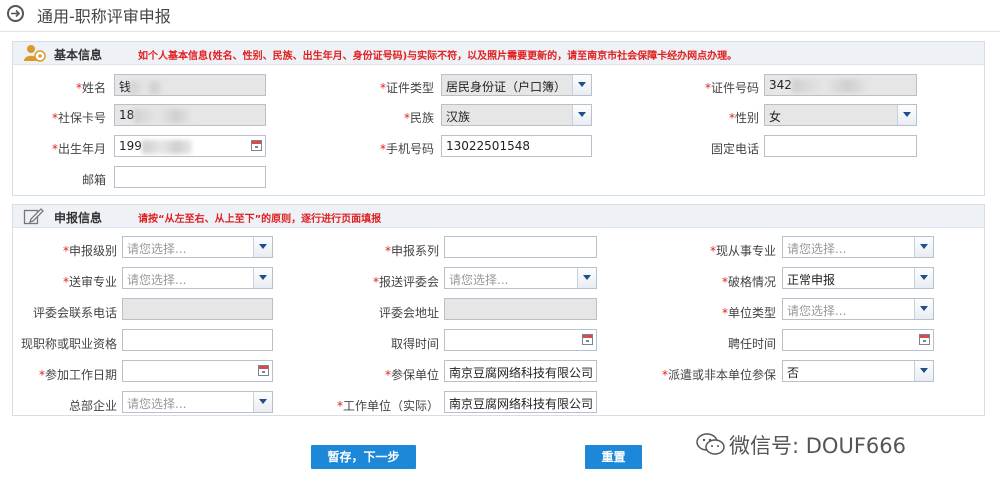 The image size is (1000, 485). Describe the element at coordinates (613, 457) in the screenshot. I see `reset-button: 重置` at that location.